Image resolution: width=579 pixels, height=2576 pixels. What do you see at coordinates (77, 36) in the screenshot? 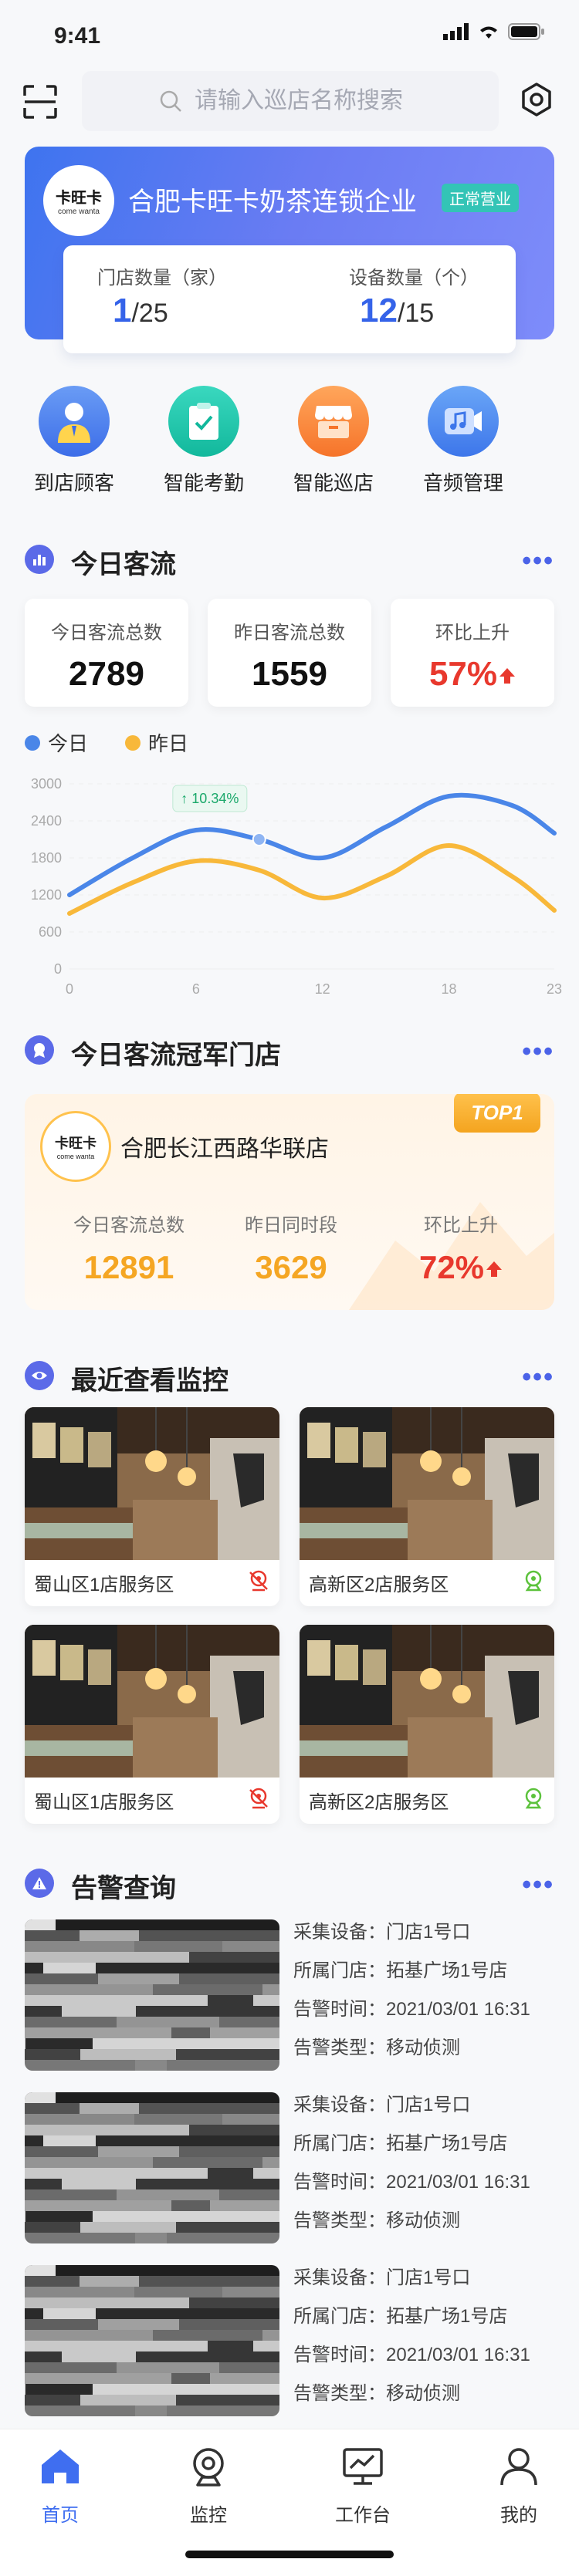
I see `status-time: 9:41` at bounding box center [77, 36].